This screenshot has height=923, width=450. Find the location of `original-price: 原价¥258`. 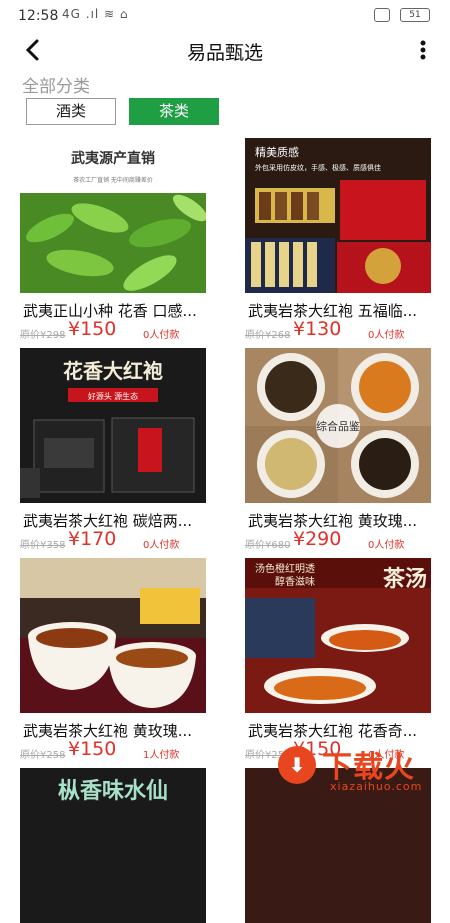

original-price: 原价¥258 is located at coordinates (42, 753).